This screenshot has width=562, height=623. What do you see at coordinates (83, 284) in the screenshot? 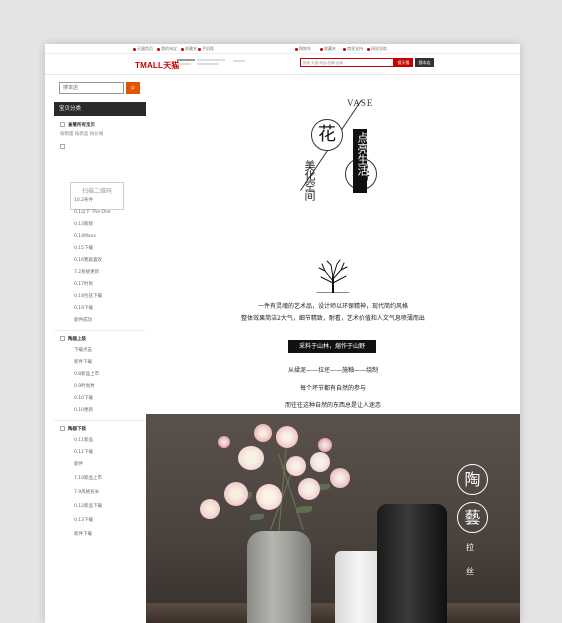
I see `category-item: 0.17时尚` at bounding box center [83, 284].